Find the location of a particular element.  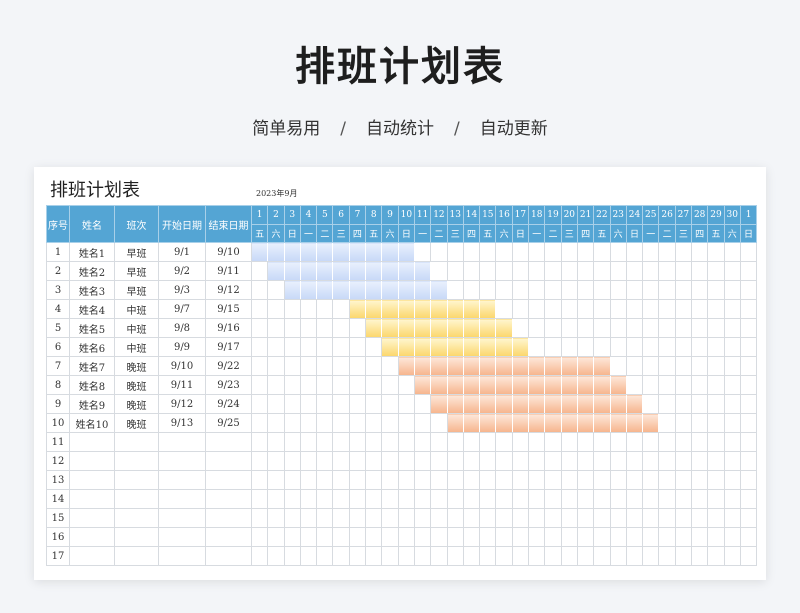

shift-cell is located at coordinates (136, 499).